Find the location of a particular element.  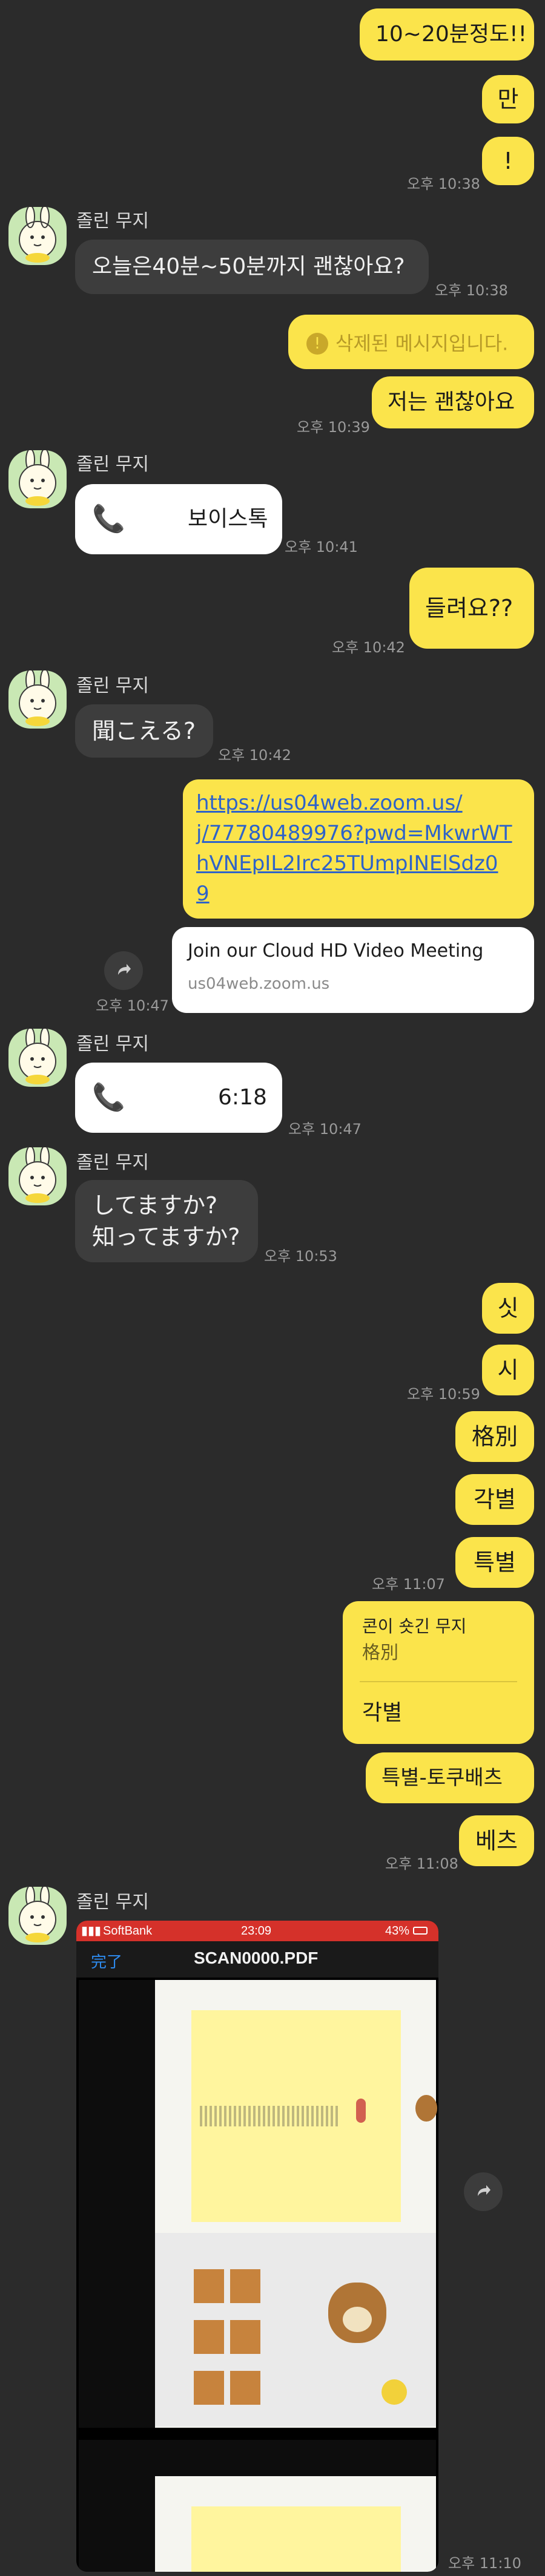

voice-call-bubble: 📞 6:18 is located at coordinates (178, 1098).